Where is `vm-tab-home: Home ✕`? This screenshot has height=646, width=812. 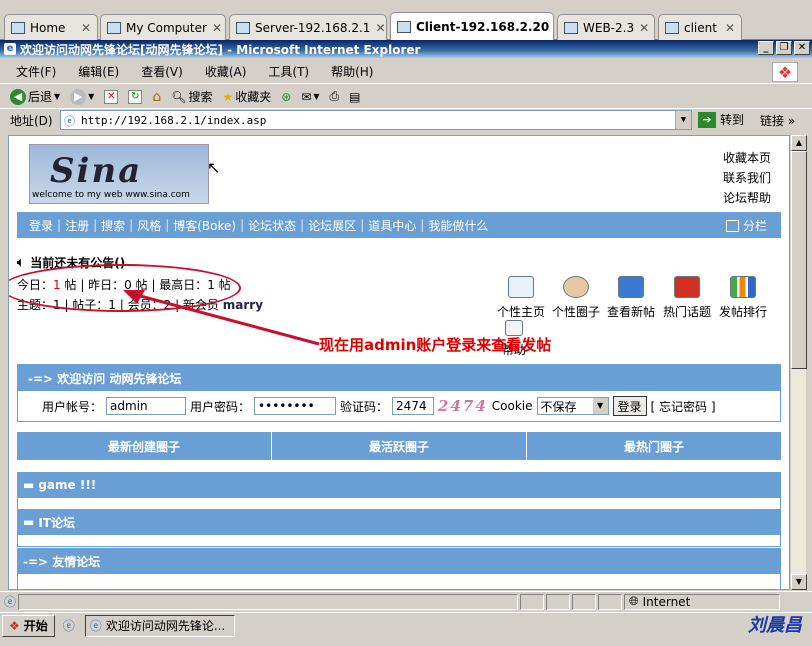 vm-tab-home: Home ✕ is located at coordinates (51, 27).